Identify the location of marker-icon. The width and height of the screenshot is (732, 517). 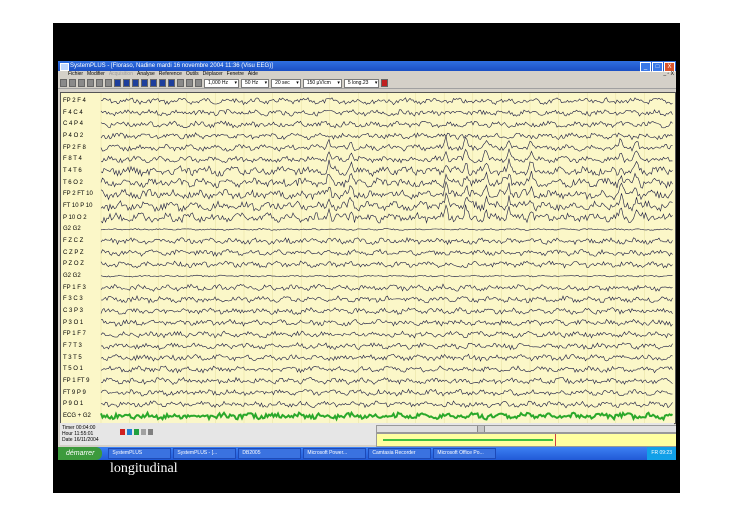
(198, 83).